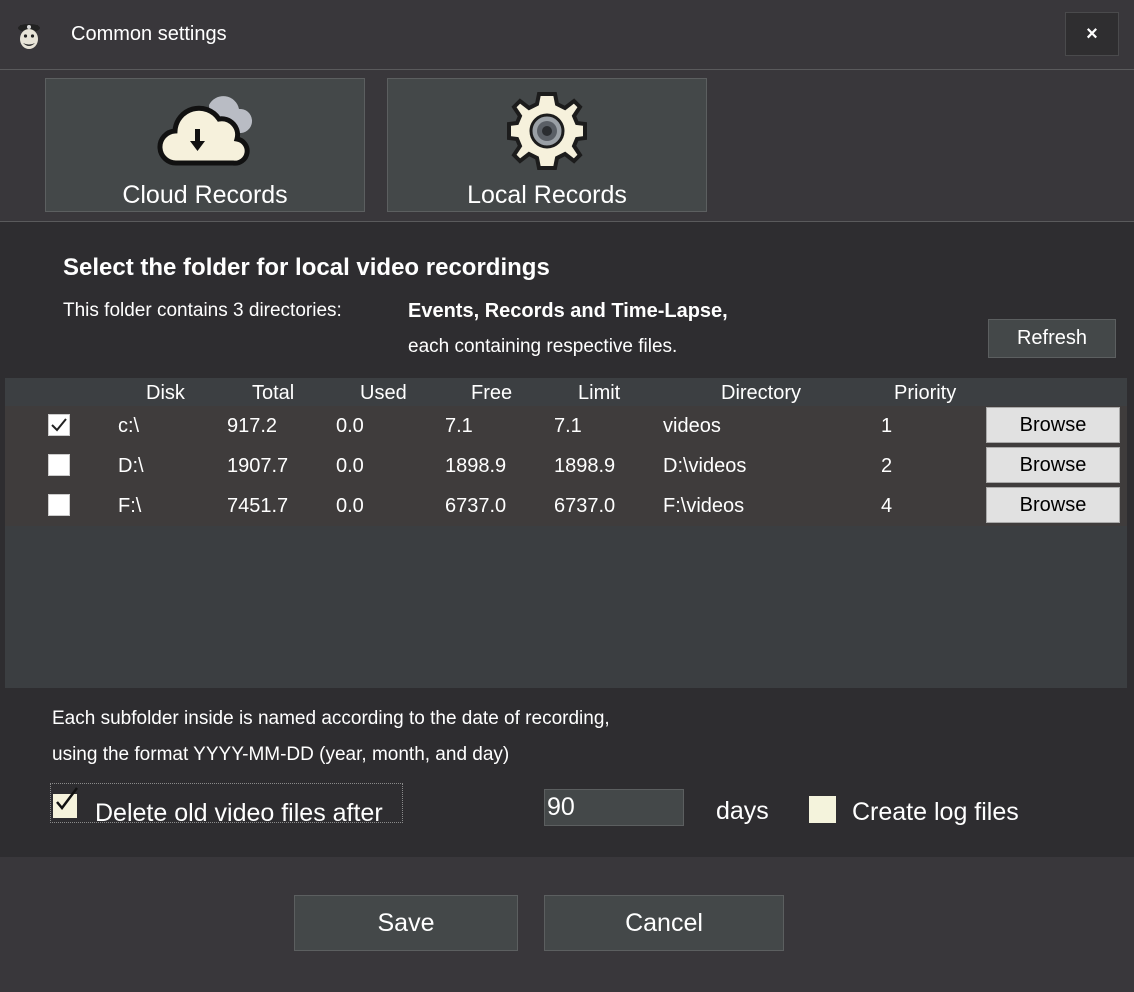 The width and height of the screenshot is (1134, 992). Describe the element at coordinates (742, 811) in the screenshot. I see `days-label: days` at that location.